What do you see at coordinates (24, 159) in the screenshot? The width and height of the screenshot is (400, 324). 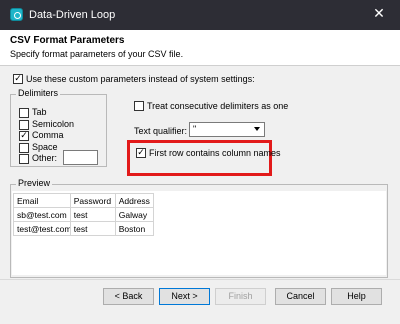 I see `other-checkbox` at bounding box center [24, 159].